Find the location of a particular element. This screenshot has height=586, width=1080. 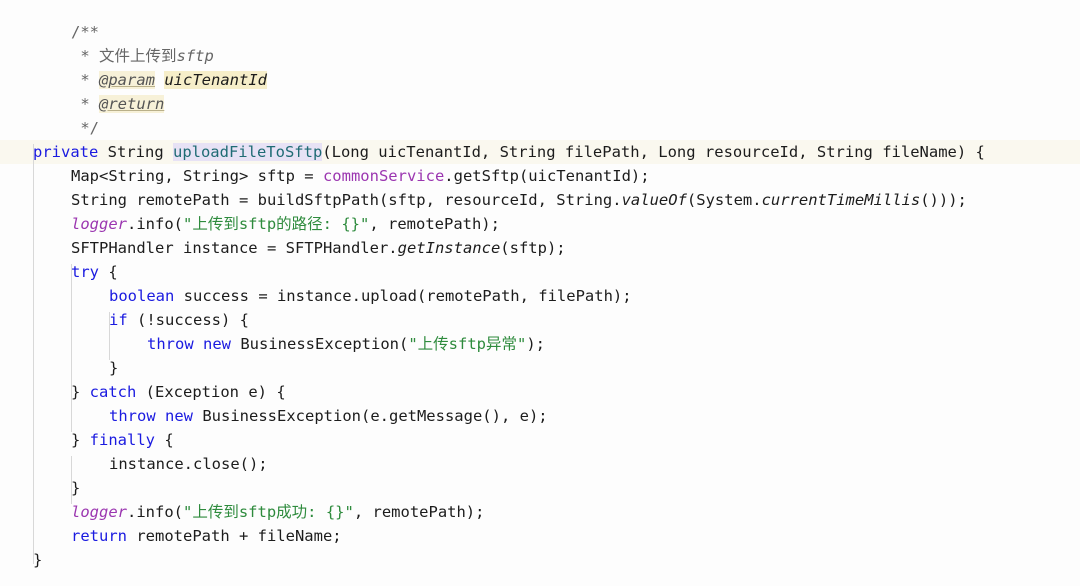

code-token: SFTPHandler instance = SFTPHandler. is located at coordinates (234, 248).